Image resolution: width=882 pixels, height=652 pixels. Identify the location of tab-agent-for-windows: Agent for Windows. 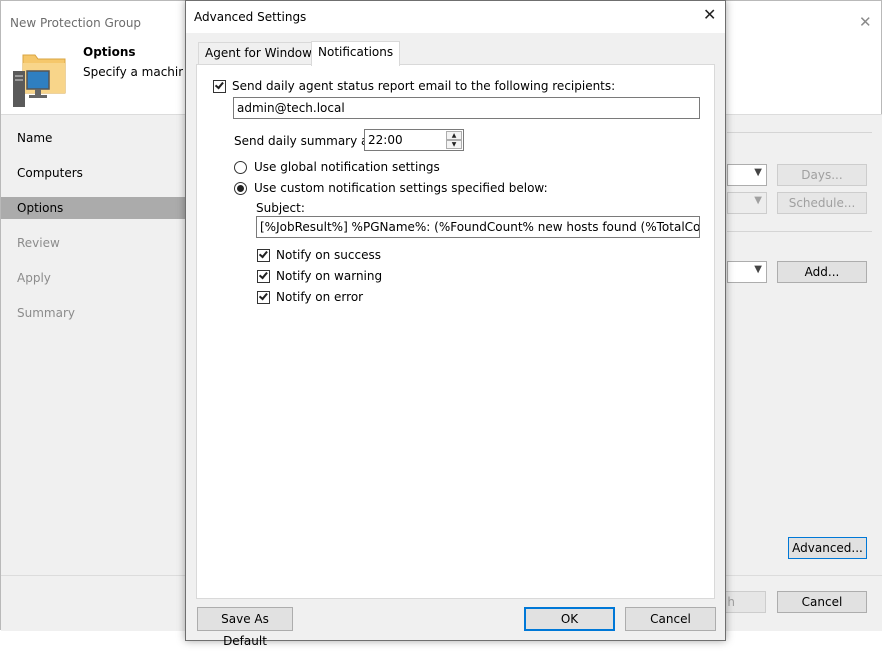
(262, 53).